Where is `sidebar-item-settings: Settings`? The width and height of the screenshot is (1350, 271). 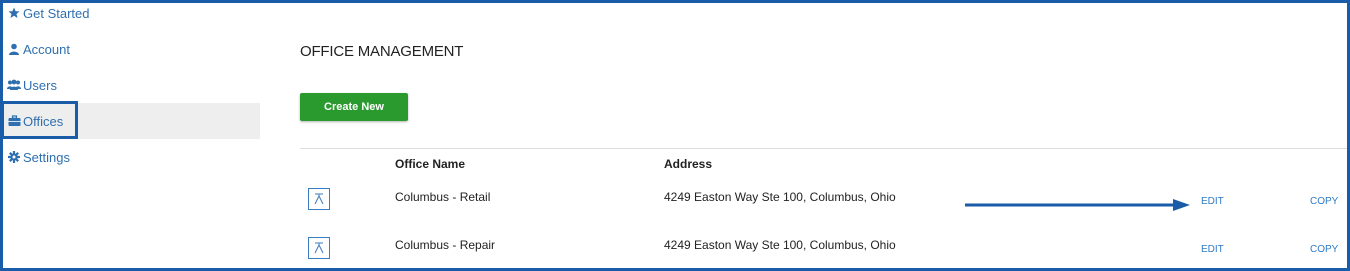
sidebar-item-settings: Settings is located at coordinates (131, 157).